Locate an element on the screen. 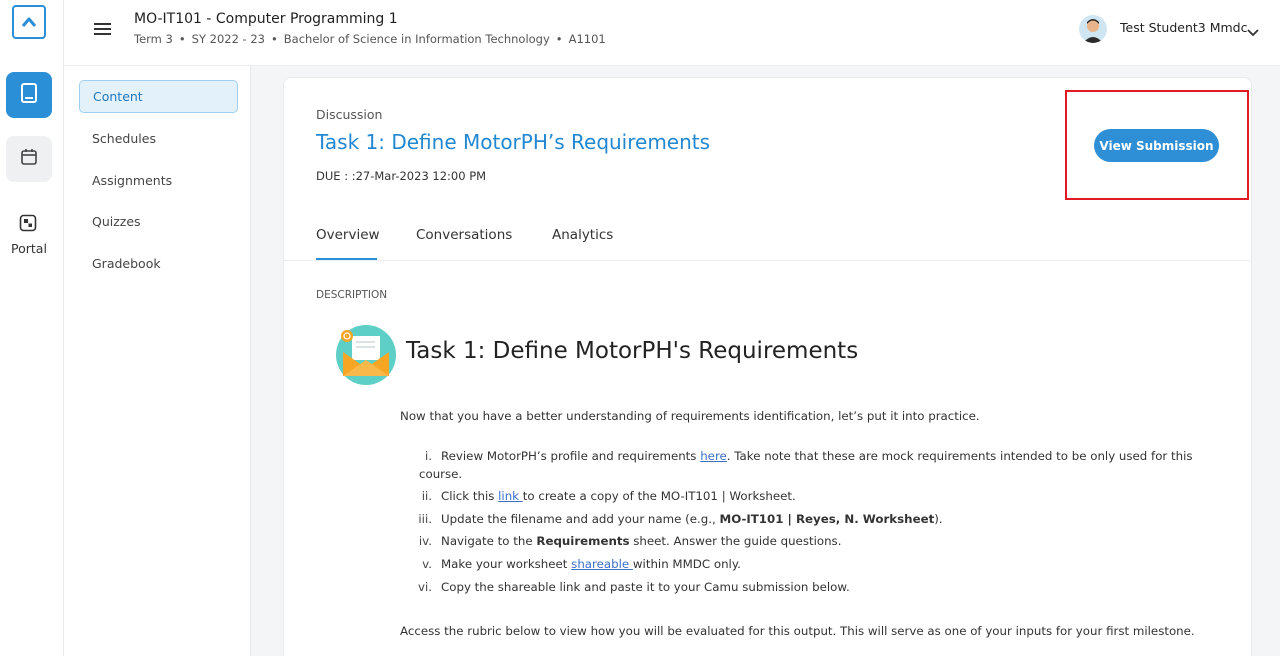 Image resolution: width=1280 pixels, height=656 pixels. calendar-icon is located at coordinates (29, 159).